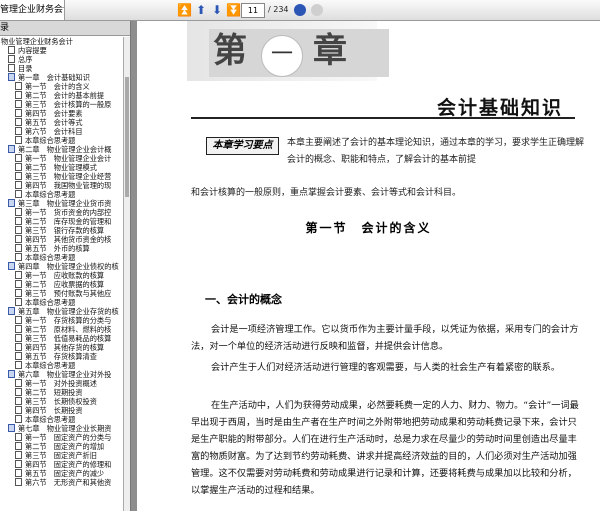 The height and width of the screenshot is (511, 600). I want to click on bookmark-label: 第三节 预付账款与其他应, so click(68, 293).